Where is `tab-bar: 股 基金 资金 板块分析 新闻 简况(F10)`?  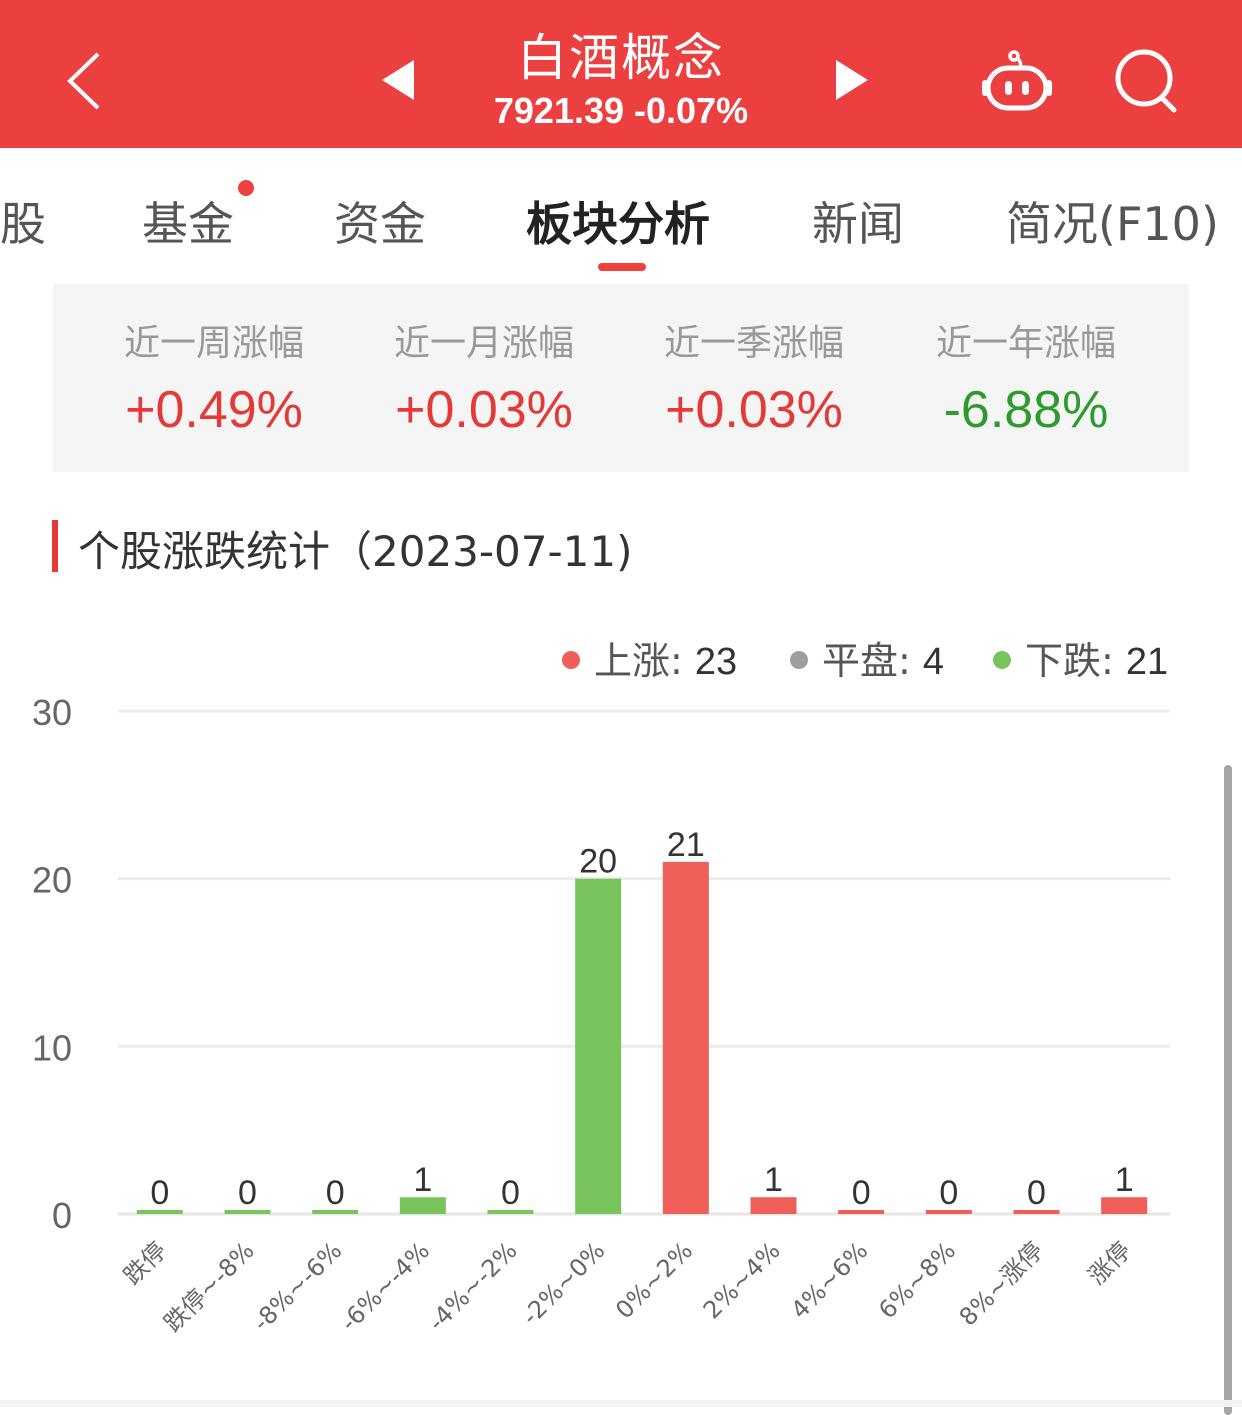 tab-bar: 股 基金 资金 板块分析 新闻 简况(F10) is located at coordinates (621, 213).